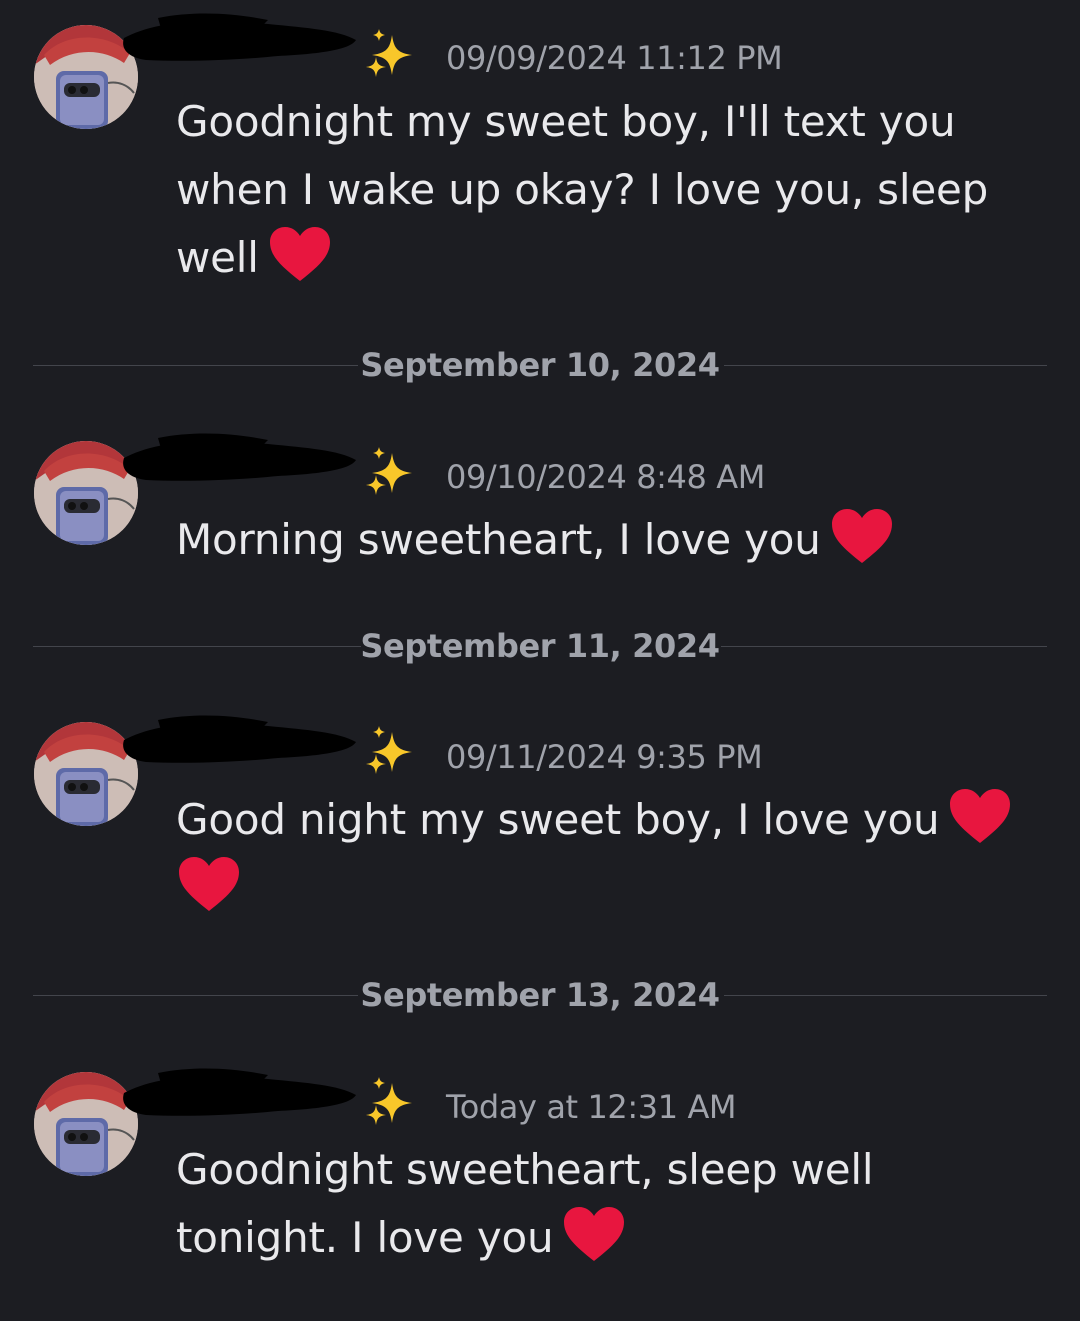 This screenshot has width=1080, height=1321. I want to click on message-body: Morning sweetheart, I love you, so click(606, 540).